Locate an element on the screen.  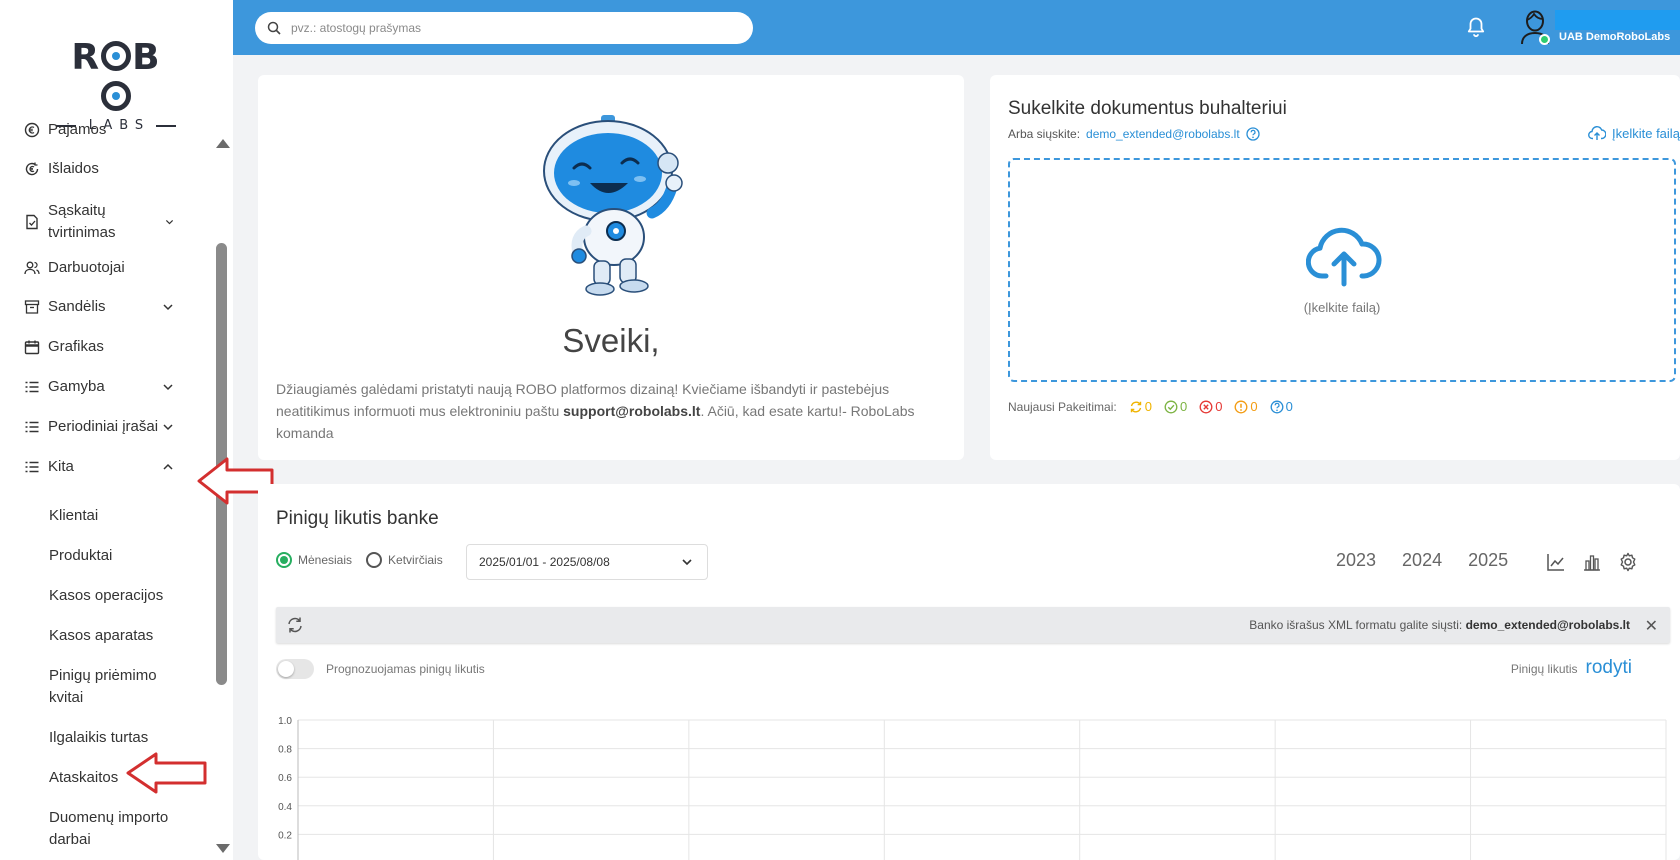
sidebar-item-gamyba: Gamyba is located at coordinates (102, 387).